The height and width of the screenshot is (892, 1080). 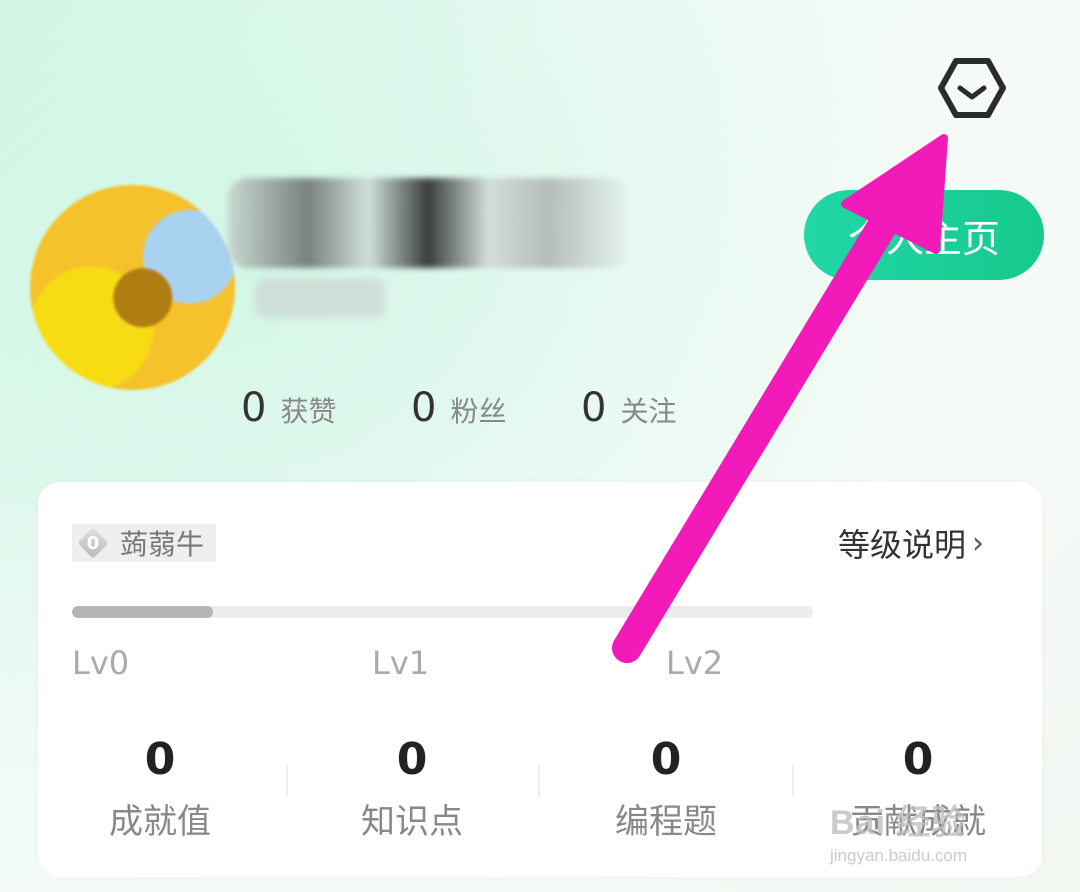 I want to click on metric-achievement: 0 成就值, so click(x=160, y=787).